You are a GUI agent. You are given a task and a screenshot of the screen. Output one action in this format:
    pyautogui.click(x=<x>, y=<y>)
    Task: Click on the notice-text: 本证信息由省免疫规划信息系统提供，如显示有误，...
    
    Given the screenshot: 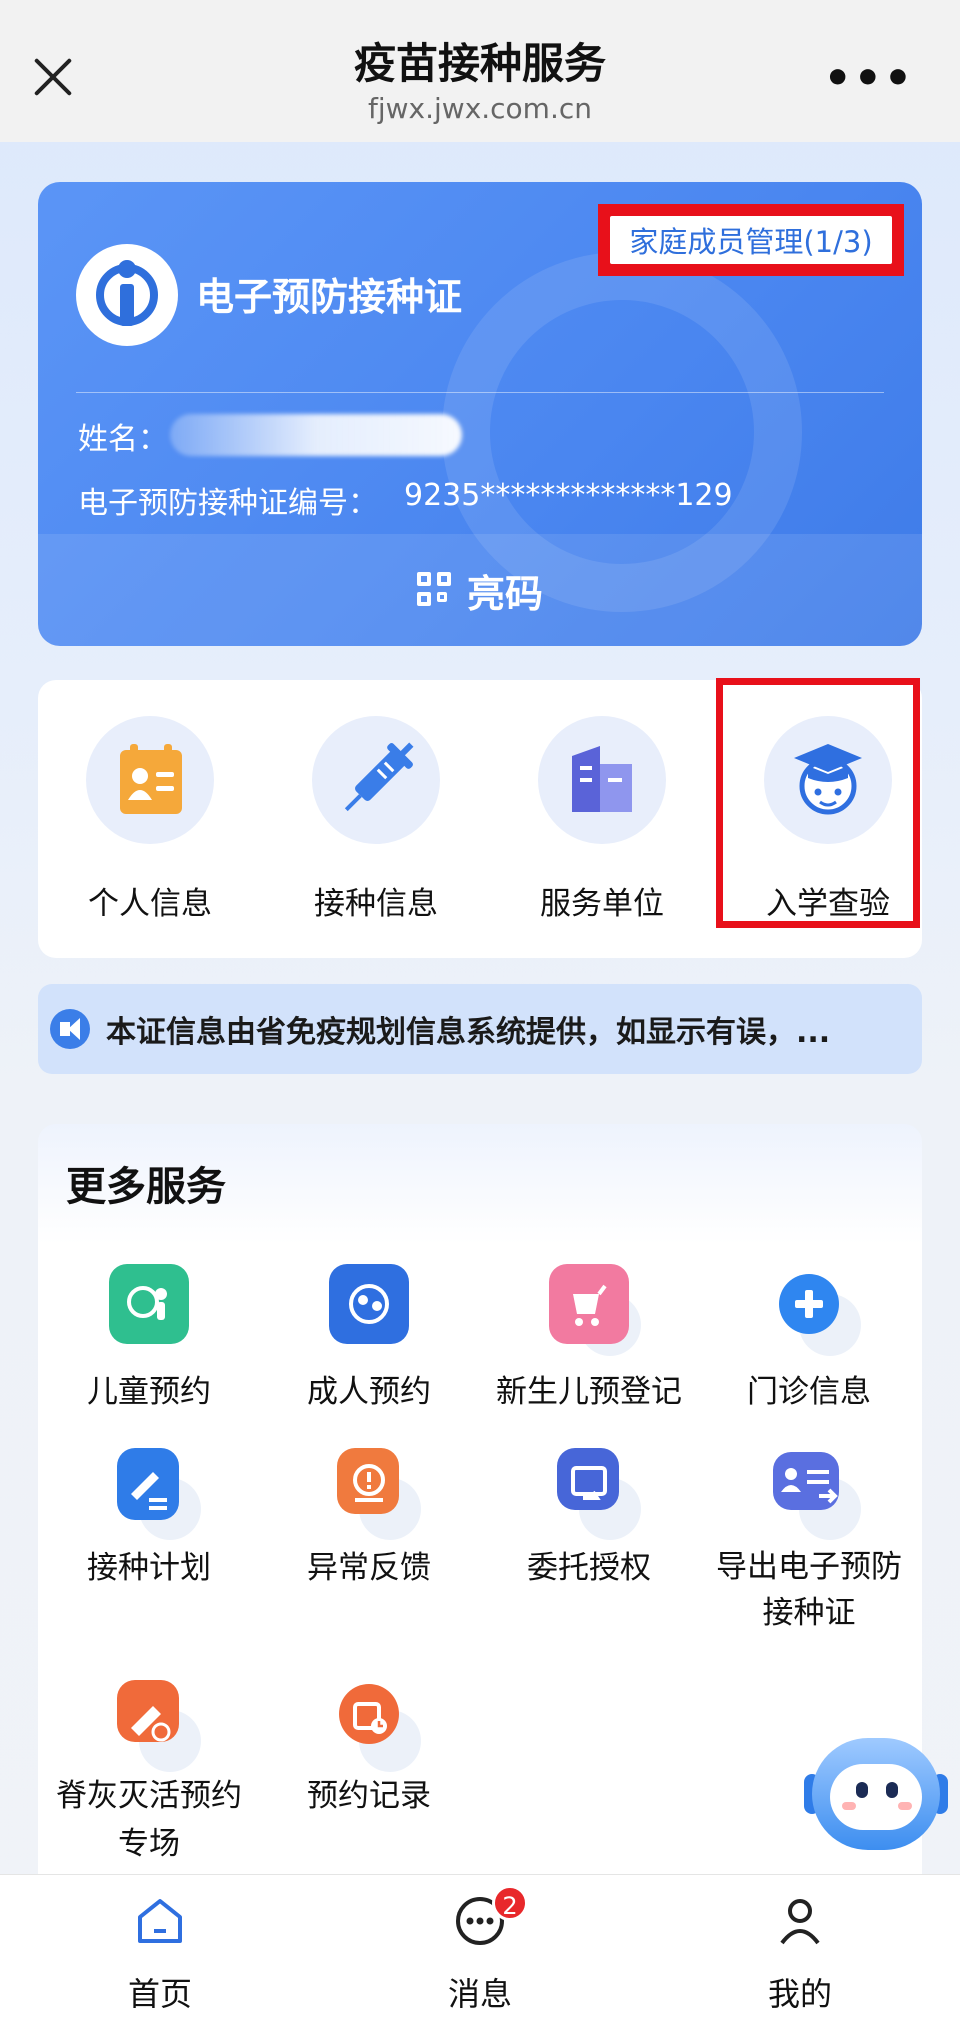 What is the action you would take?
    pyautogui.click(x=468, y=1032)
    